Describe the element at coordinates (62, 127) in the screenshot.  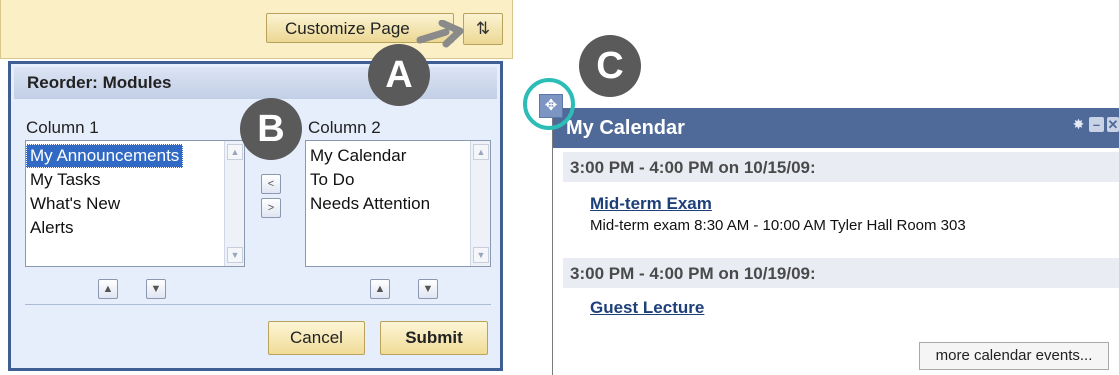
I see `column-1-label: Column 1` at that location.